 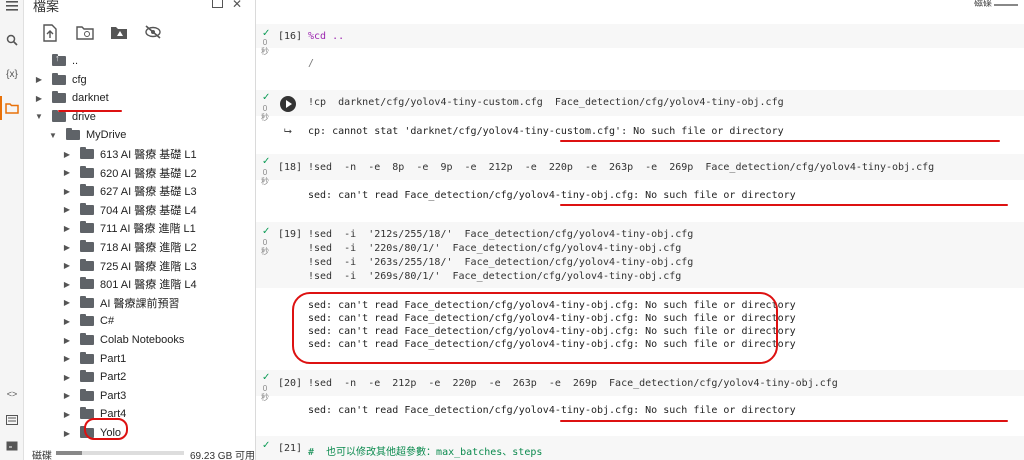 What do you see at coordinates (265, 393) in the screenshot?
I see `exec-time: 0秒` at bounding box center [265, 393].